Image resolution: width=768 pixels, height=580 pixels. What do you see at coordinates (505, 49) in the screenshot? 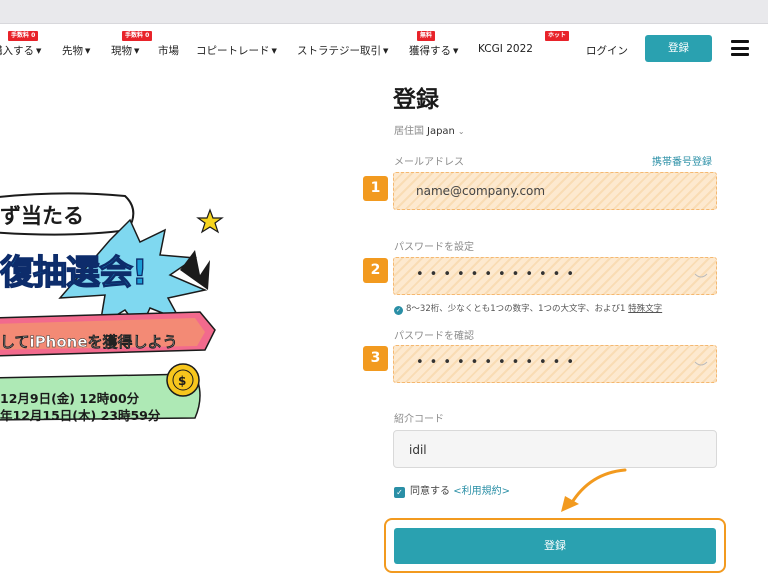
I see `nav-item-kcgi: KCGI 2022` at bounding box center [505, 49].